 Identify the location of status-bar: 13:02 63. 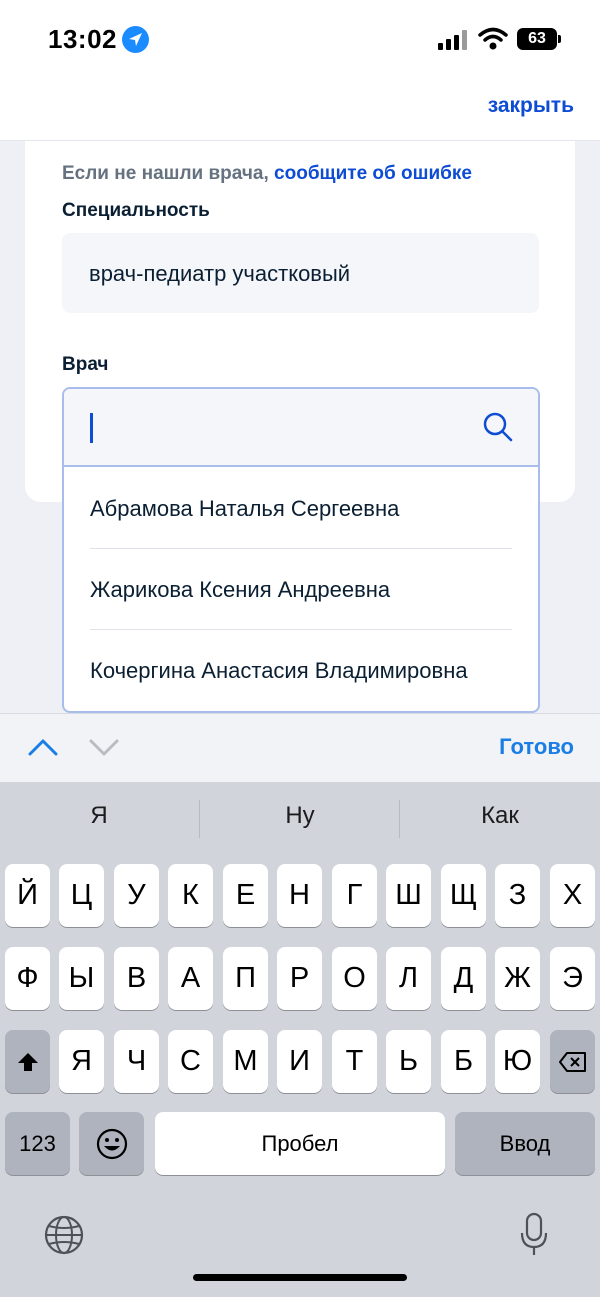
(300, 40).